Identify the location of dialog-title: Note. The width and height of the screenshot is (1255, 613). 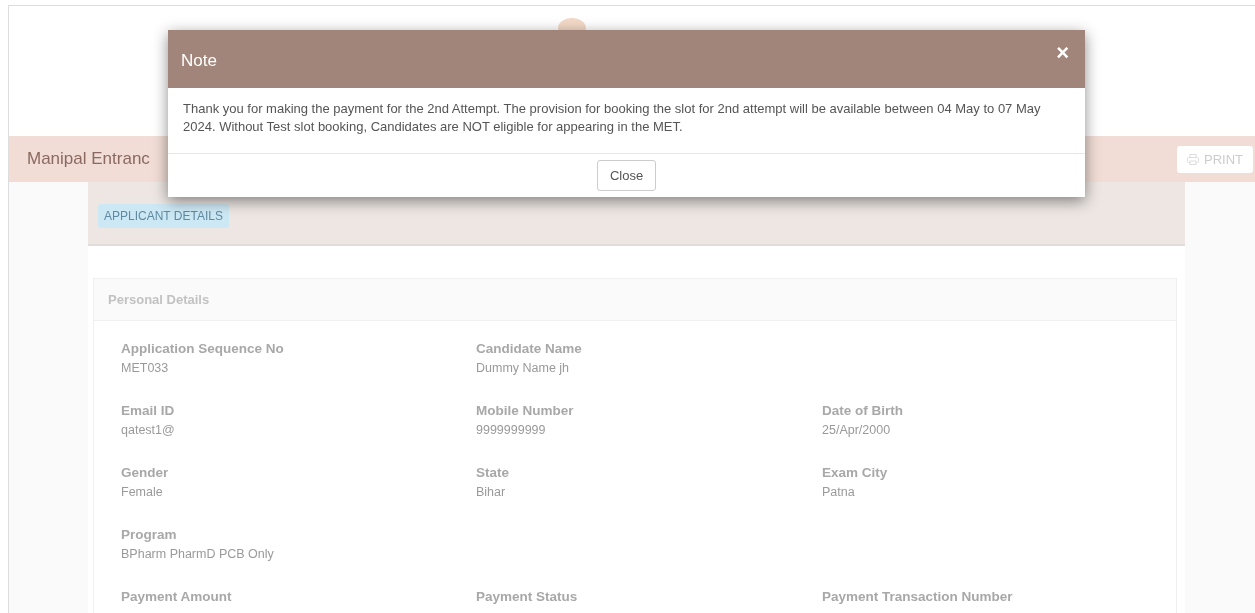
(199, 61).